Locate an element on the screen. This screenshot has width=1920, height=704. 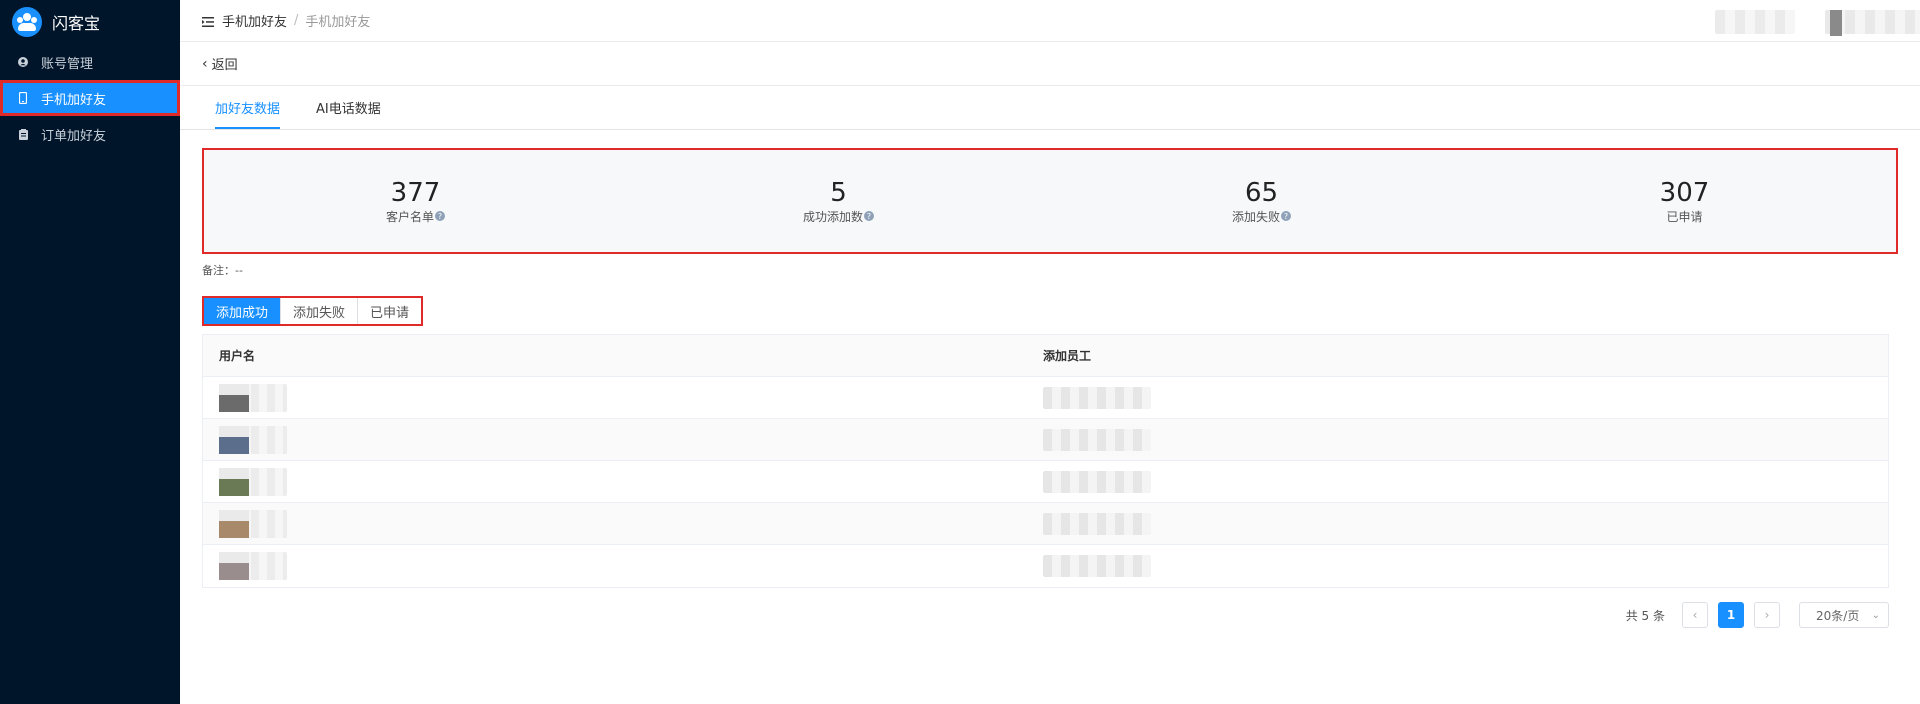
sidebar-item-label: 手机加好友 is located at coordinates (74, 100).